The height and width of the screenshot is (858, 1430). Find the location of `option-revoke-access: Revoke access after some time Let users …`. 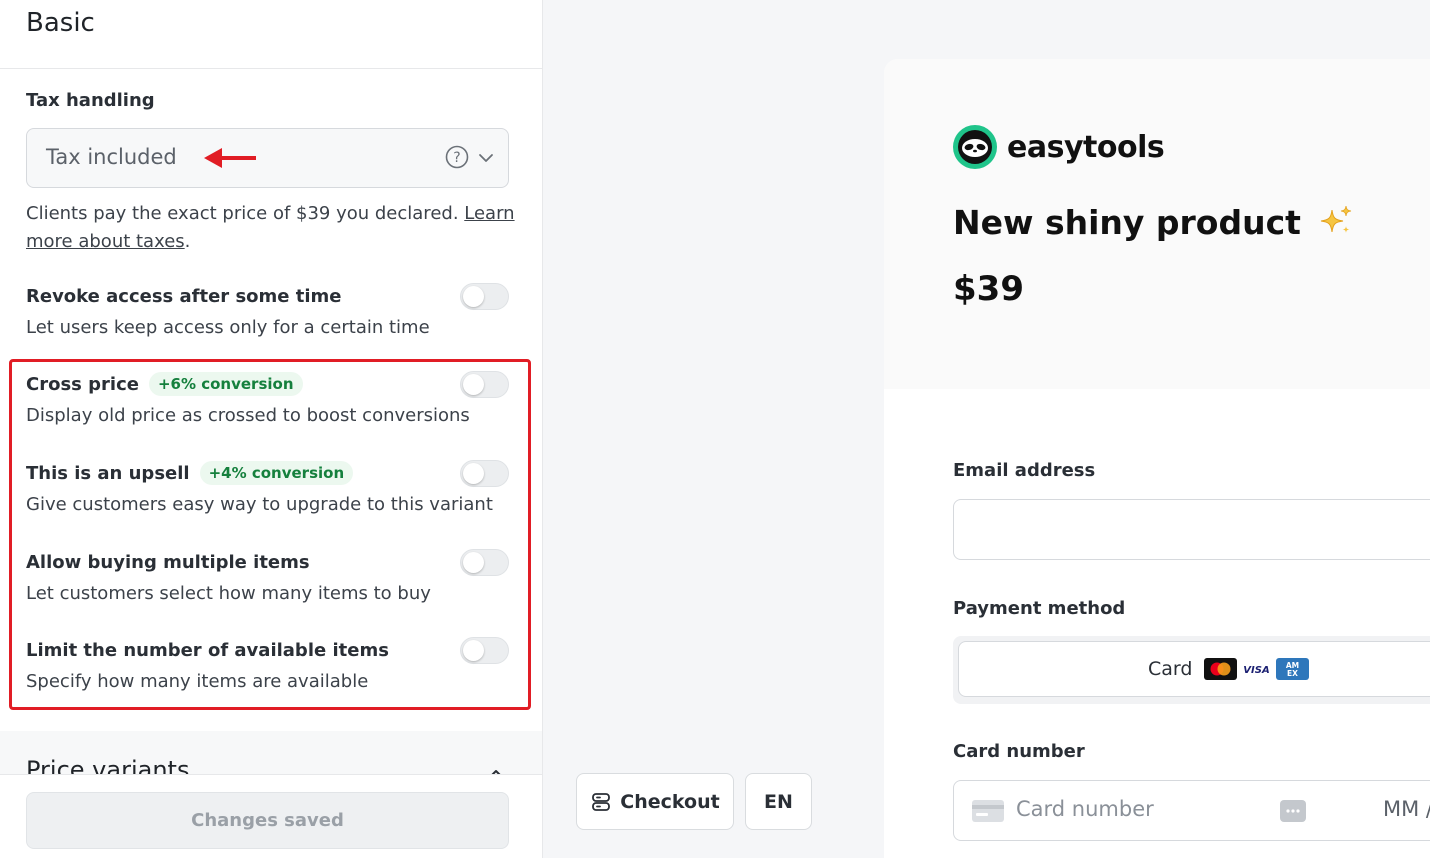

option-revoke-access: Revoke access after some time Let users … is located at coordinates (267, 310).